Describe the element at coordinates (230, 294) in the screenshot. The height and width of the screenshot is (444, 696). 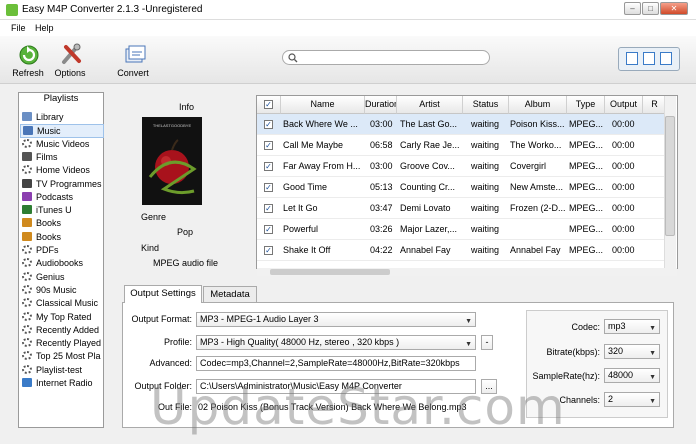
I see `tab-metadata: Metadata` at that location.